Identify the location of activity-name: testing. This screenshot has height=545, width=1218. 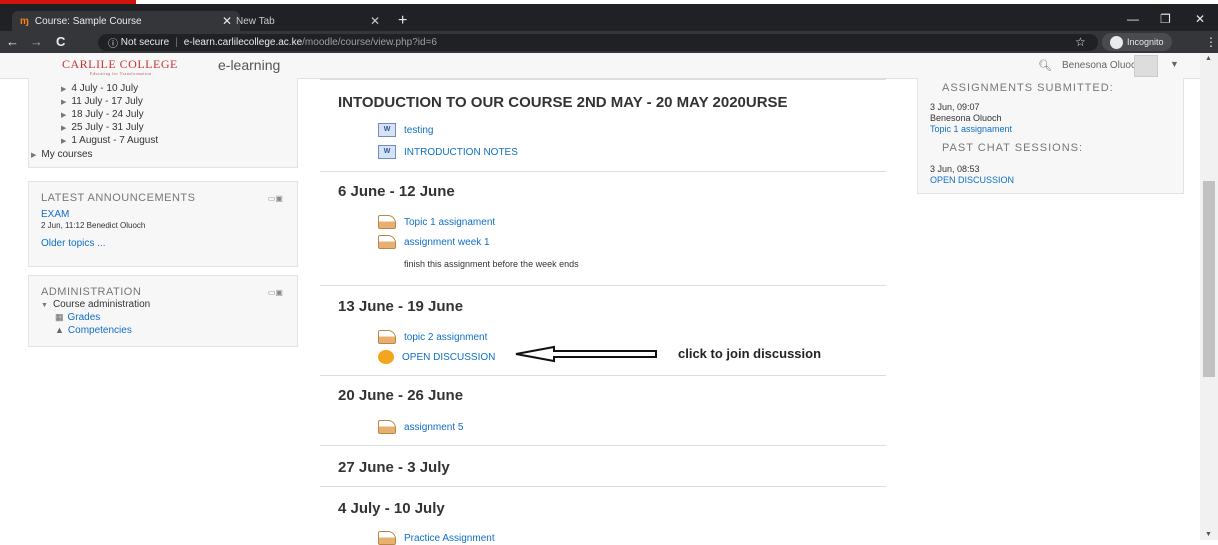
(419, 130).